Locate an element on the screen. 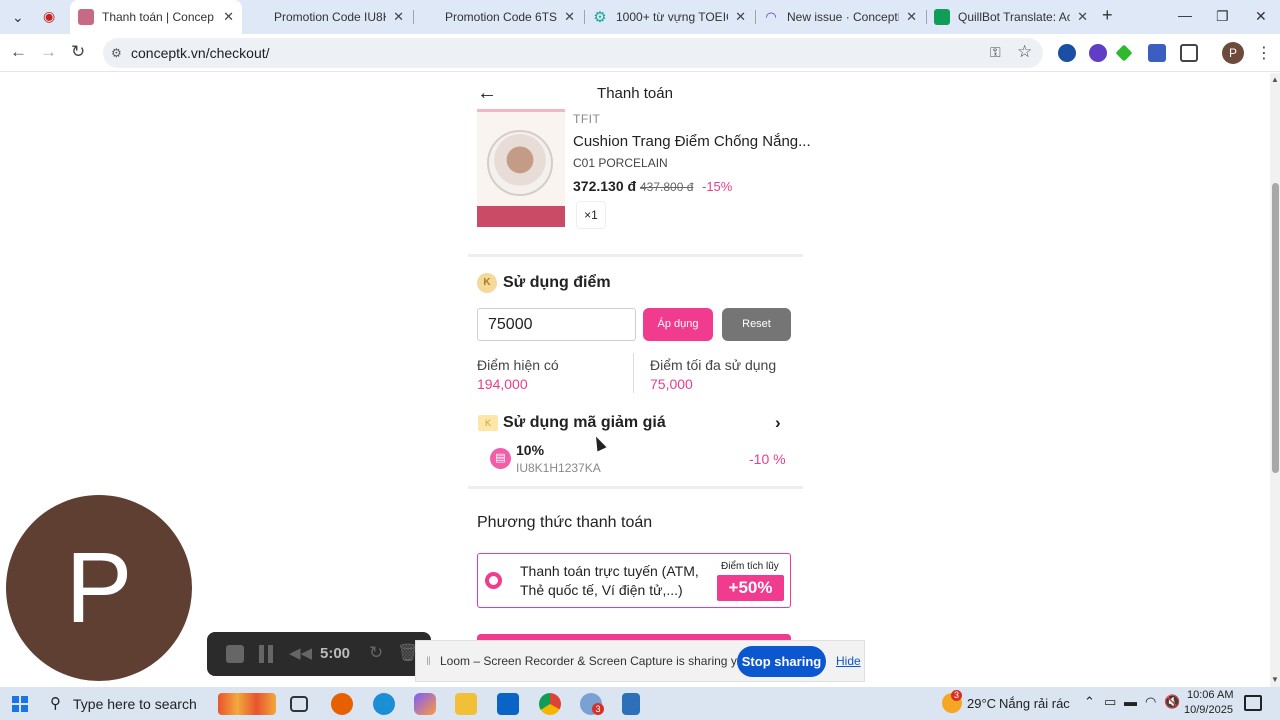  product-image is located at coordinates (521, 168).